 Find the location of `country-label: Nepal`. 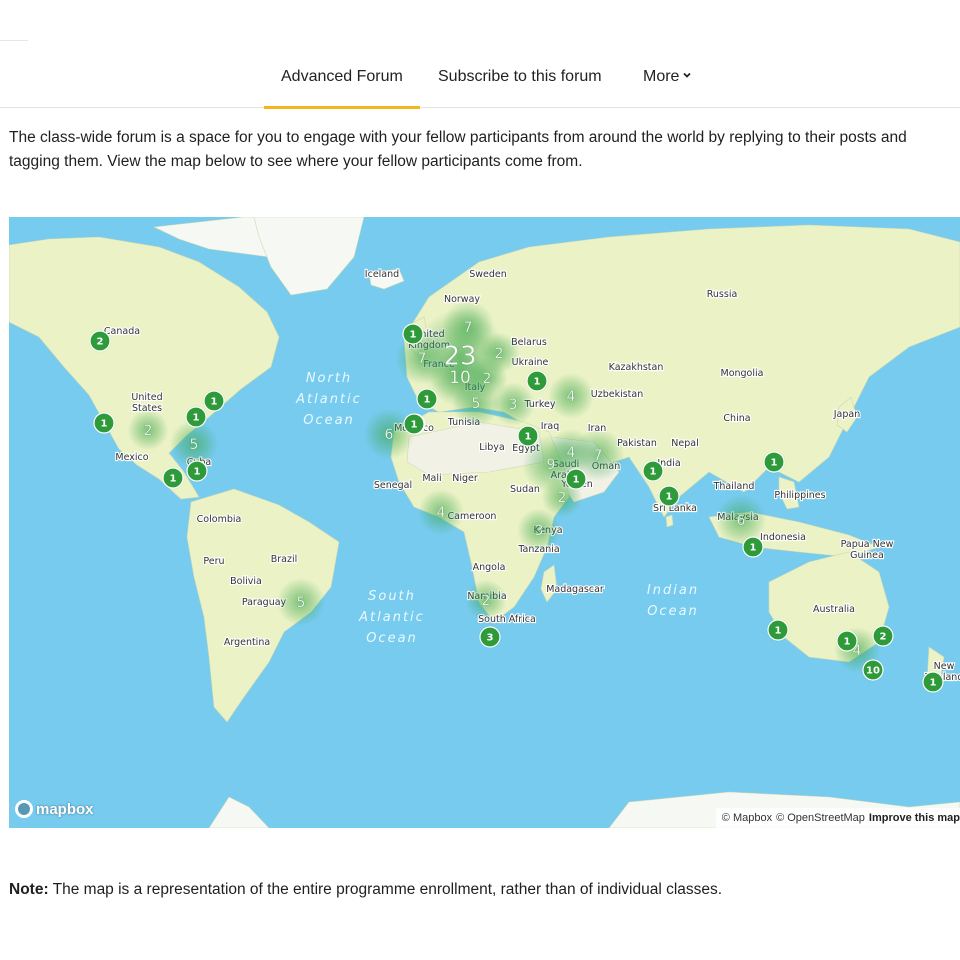

country-label: Nepal is located at coordinates (684, 443).